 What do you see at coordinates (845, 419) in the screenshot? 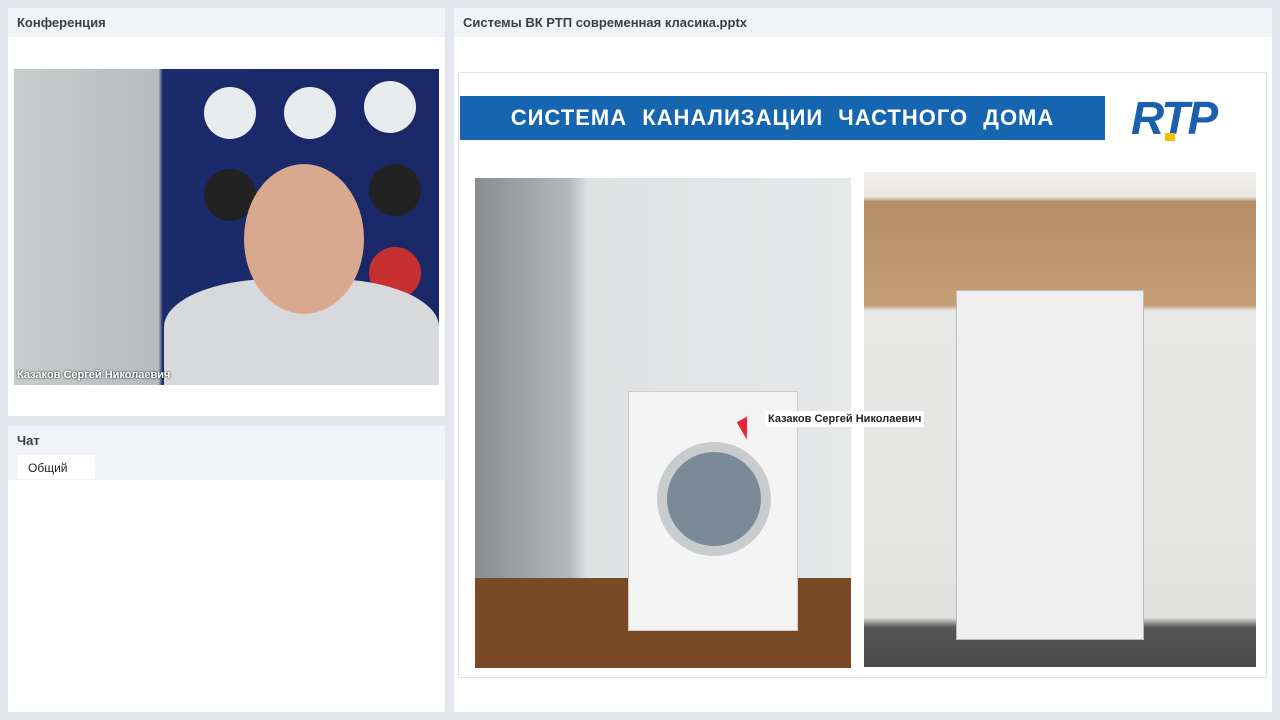
I see `pointer-label: Казаков Сергей Николаевич` at bounding box center [845, 419].